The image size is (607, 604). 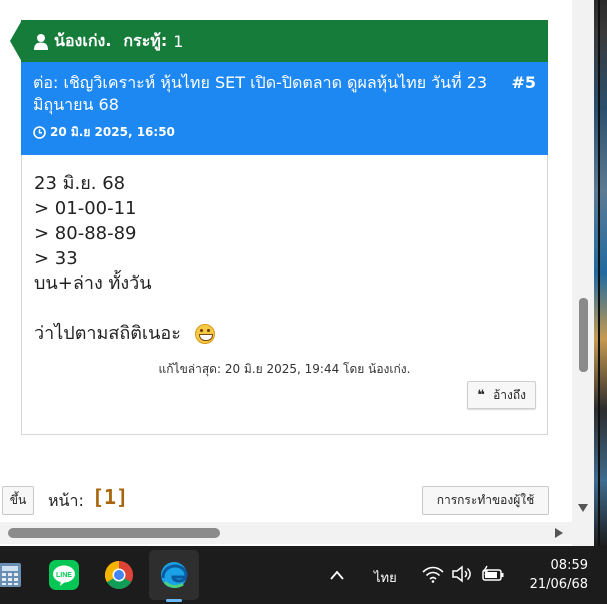 I want to click on posts-label: กระทู้:, so click(x=145, y=40).